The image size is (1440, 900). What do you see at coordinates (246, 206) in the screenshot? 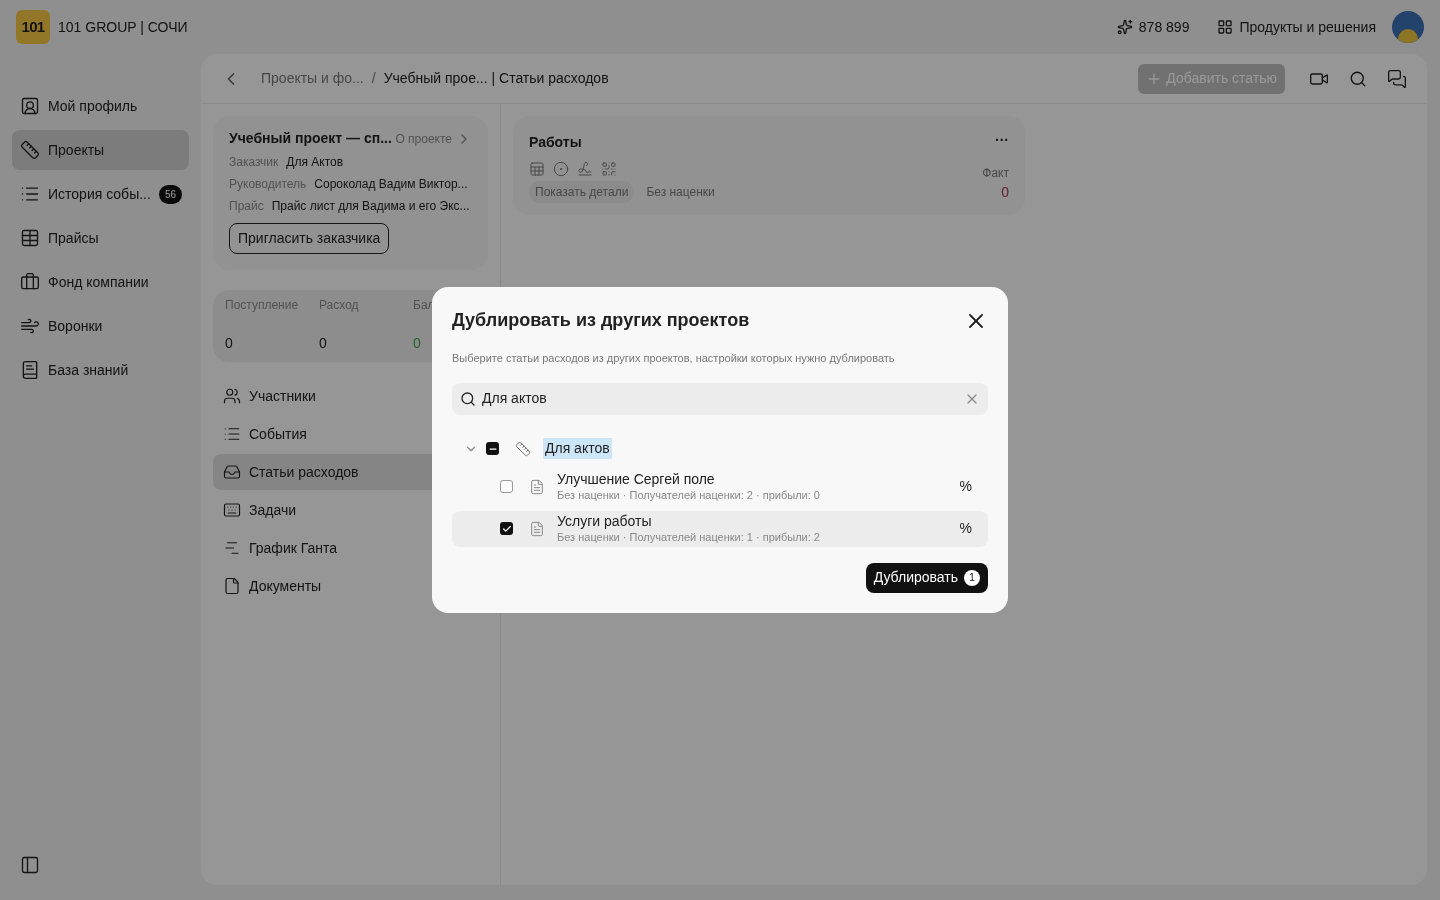
I see `field-label: Прайс` at bounding box center [246, 206].